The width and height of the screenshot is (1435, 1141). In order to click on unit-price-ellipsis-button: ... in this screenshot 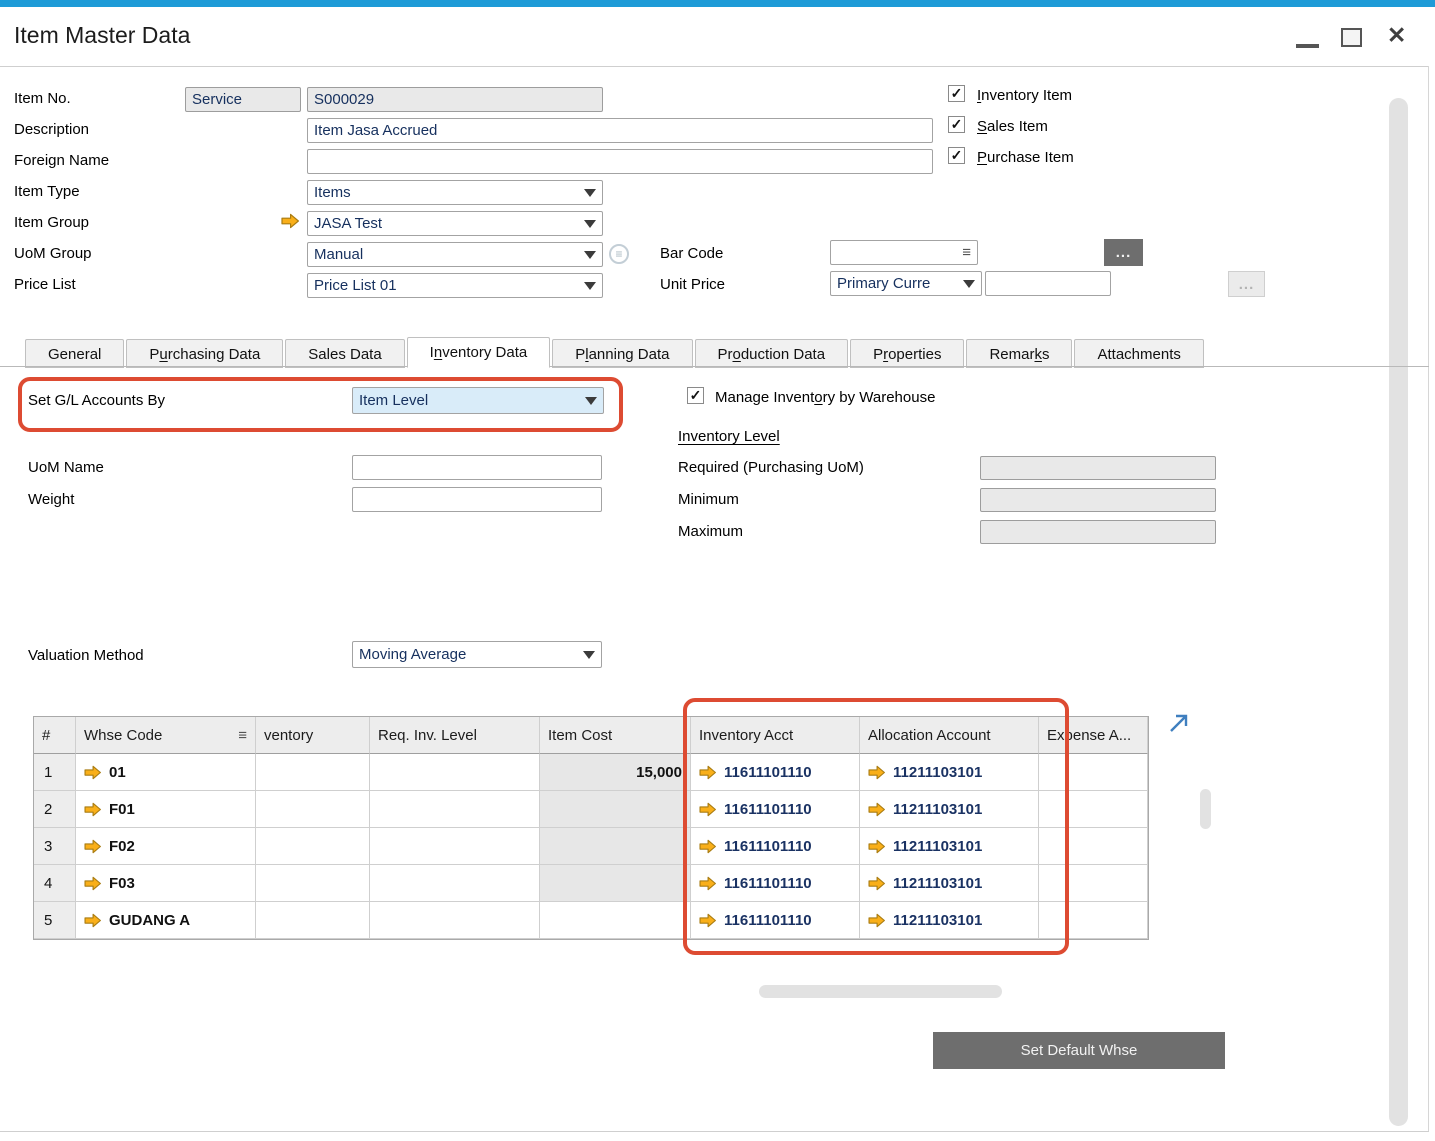, I will do `click(1246, 284)`.